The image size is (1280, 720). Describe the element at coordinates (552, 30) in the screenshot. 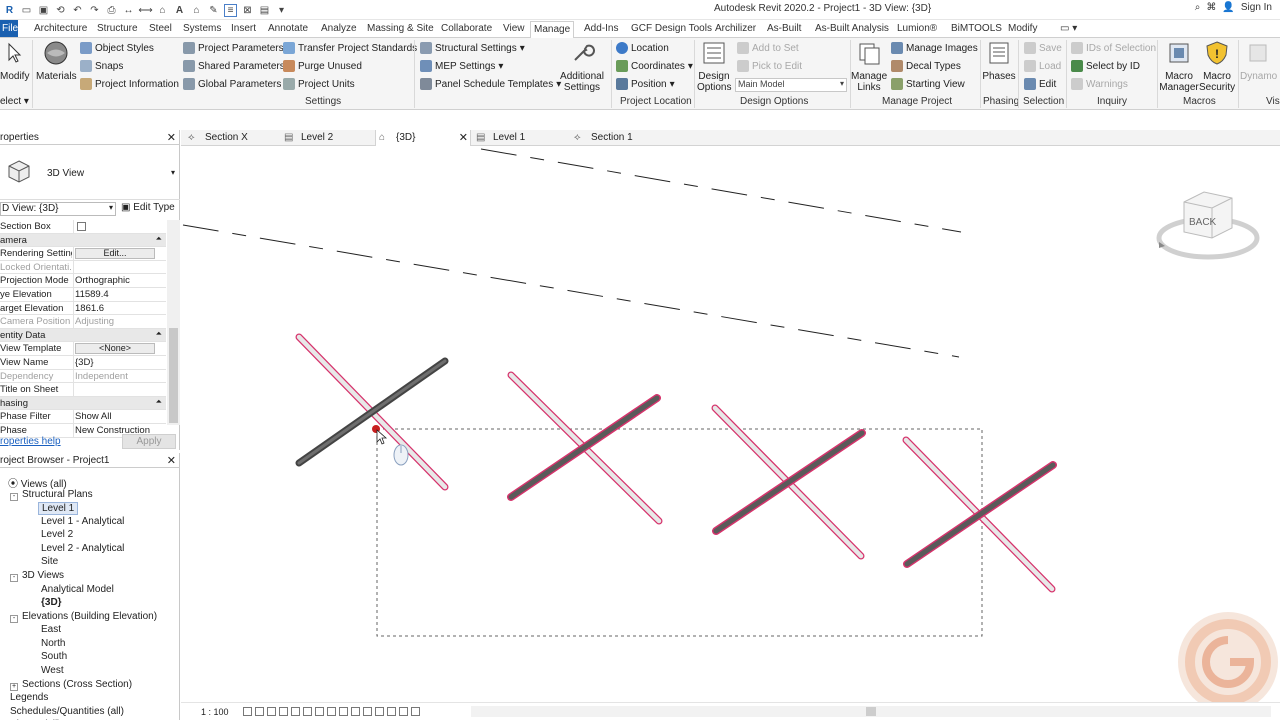

I see `tab-manage: Manage` at that location.